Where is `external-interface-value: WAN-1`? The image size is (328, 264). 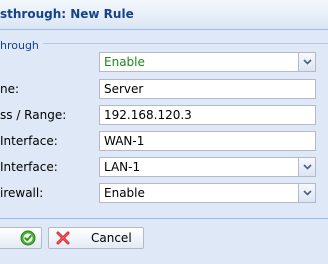
external-interface-value: WAN-1 is located at coordinates (124, 141).